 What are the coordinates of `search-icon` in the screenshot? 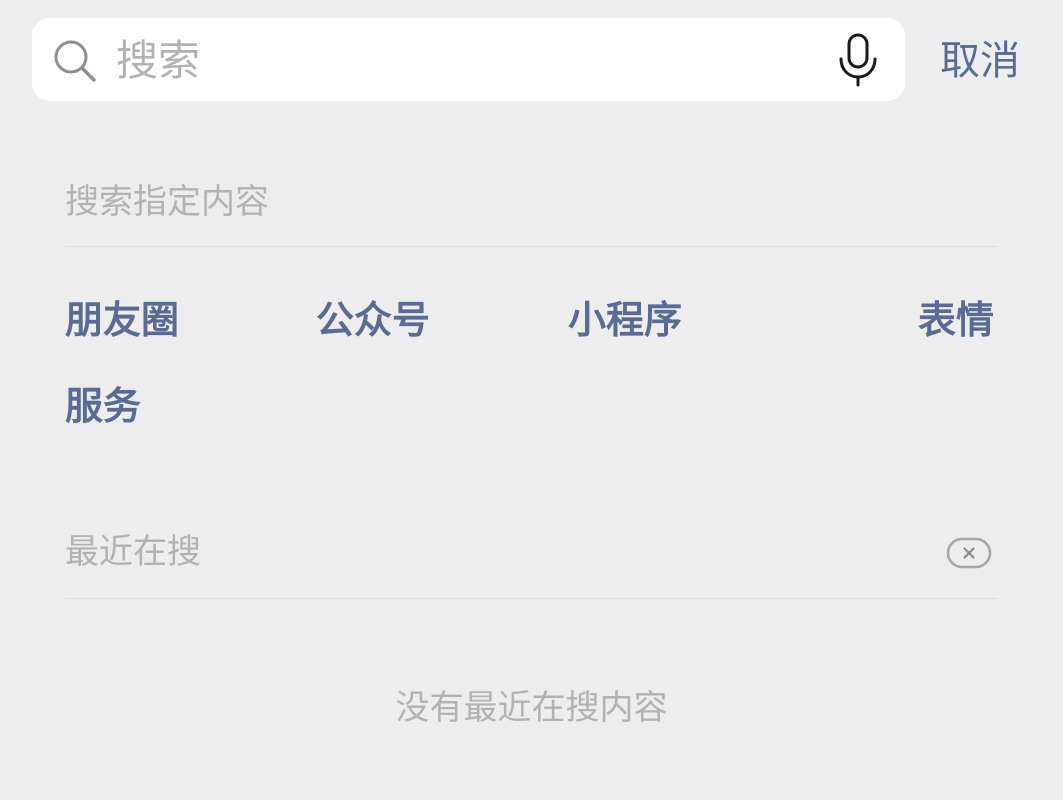 It's located at (75, 61).